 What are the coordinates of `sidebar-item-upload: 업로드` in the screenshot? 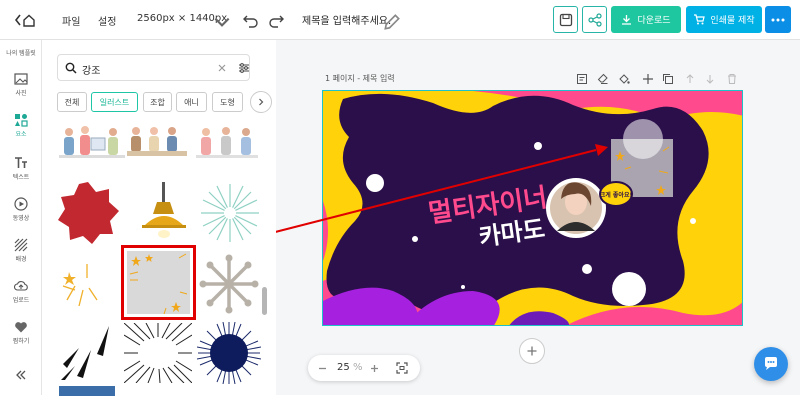 It's located at (21, 291).